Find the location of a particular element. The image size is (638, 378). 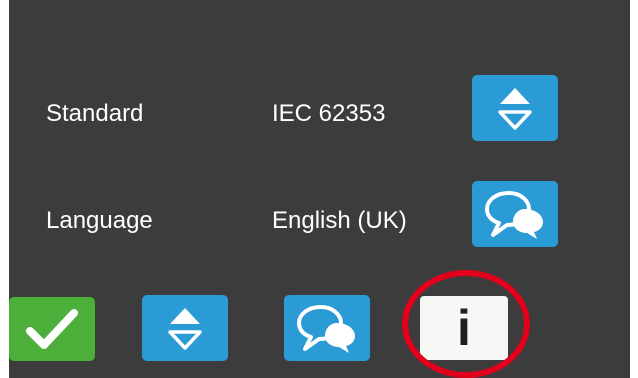

language-label: Language is located at coordinates (99, 220).